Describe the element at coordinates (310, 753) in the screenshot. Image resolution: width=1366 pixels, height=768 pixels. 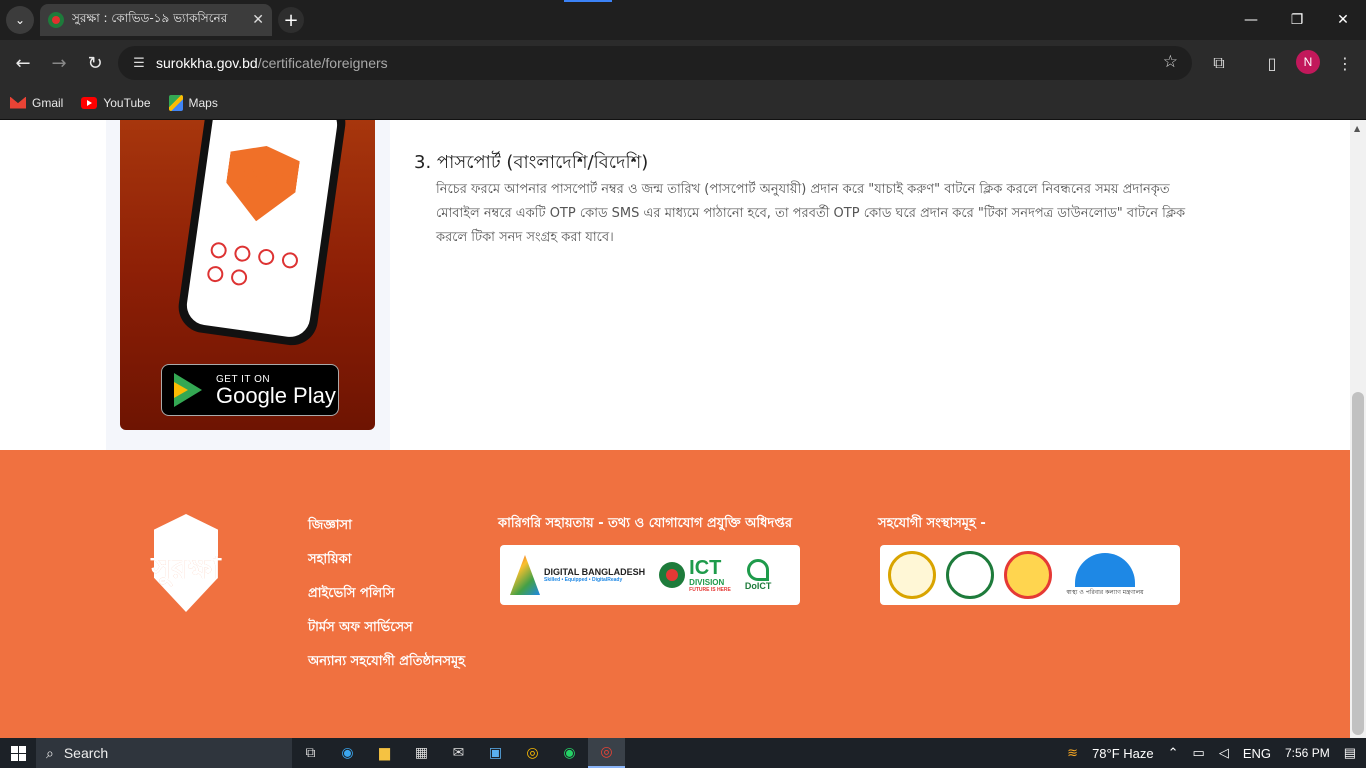
I see `task-view-icon: ⧉` at that location.